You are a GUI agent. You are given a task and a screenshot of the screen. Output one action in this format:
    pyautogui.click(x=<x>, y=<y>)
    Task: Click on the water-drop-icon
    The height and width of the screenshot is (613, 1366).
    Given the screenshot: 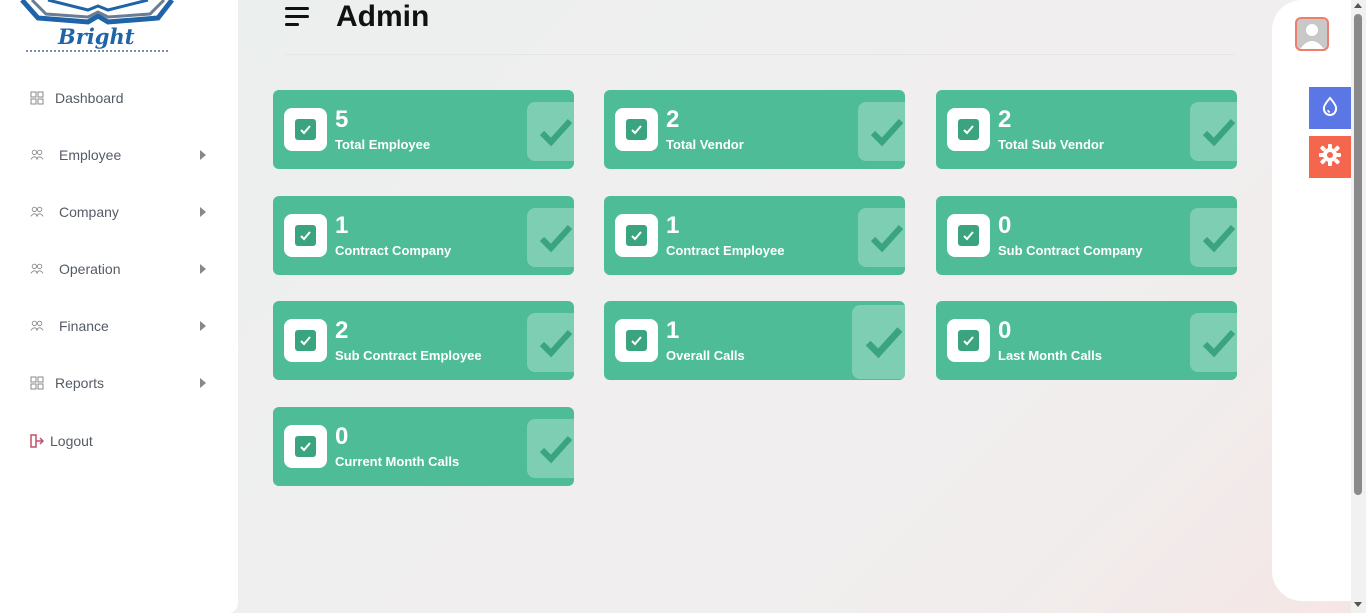 What is the action you would take?
    pyautogui.click(x=1330, y=108)
    